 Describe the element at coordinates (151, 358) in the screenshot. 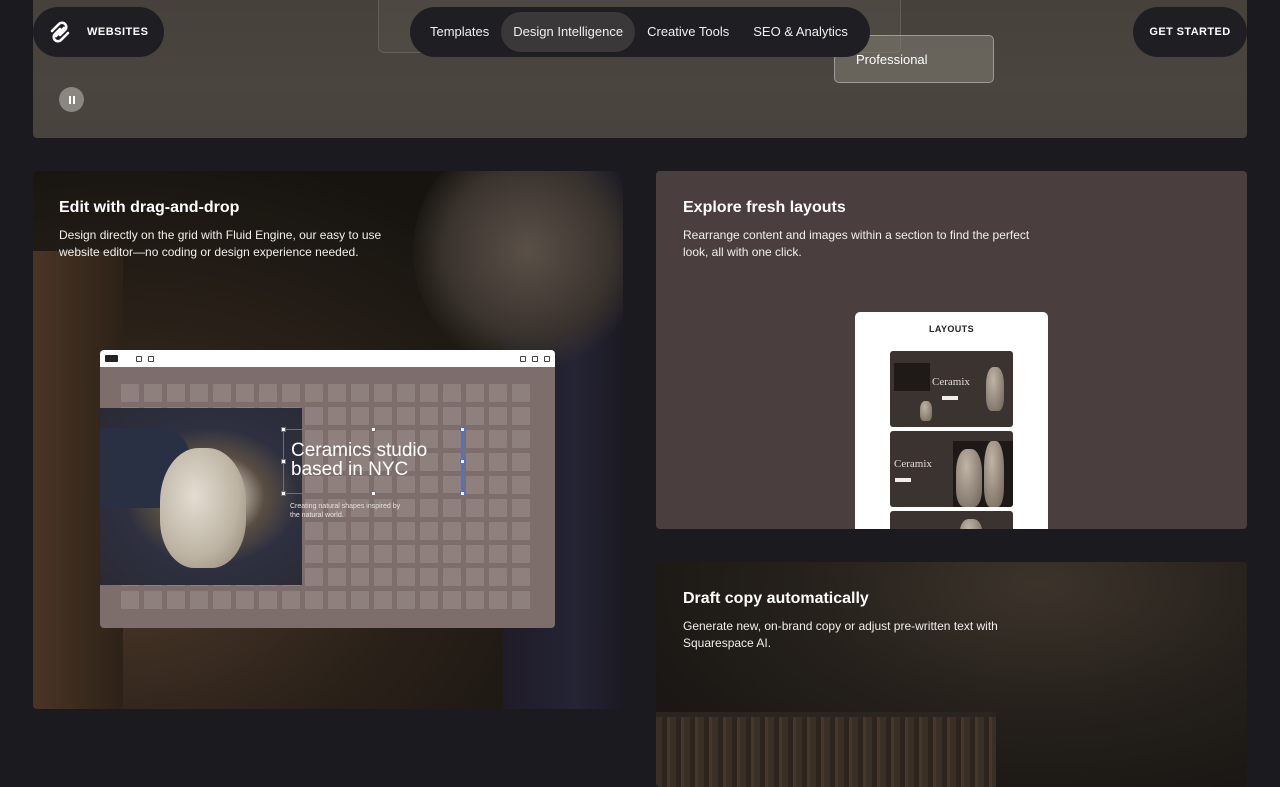

I see `redo-icon` at that location.